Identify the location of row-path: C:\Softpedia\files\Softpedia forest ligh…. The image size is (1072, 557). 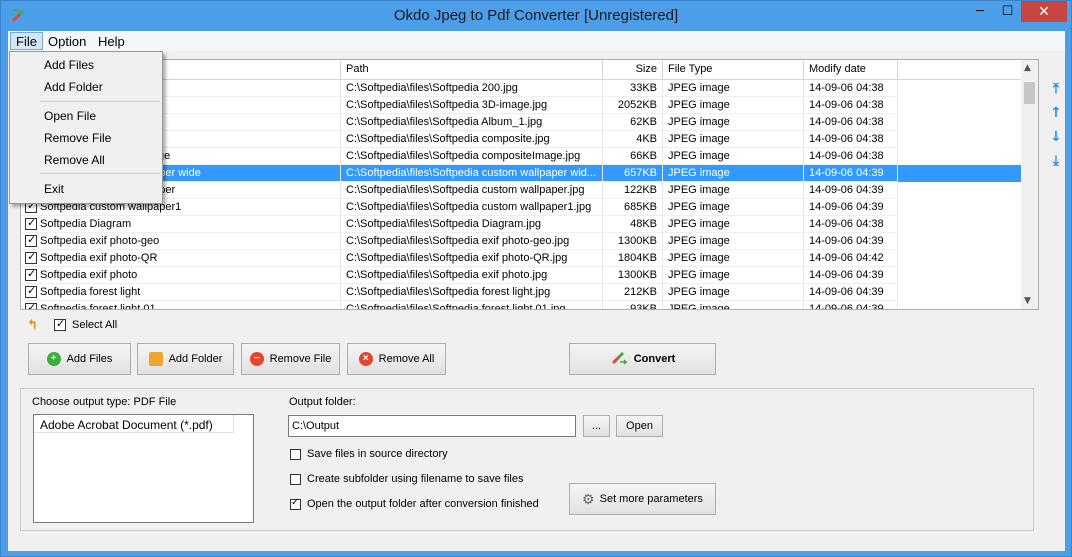
(472, 305).